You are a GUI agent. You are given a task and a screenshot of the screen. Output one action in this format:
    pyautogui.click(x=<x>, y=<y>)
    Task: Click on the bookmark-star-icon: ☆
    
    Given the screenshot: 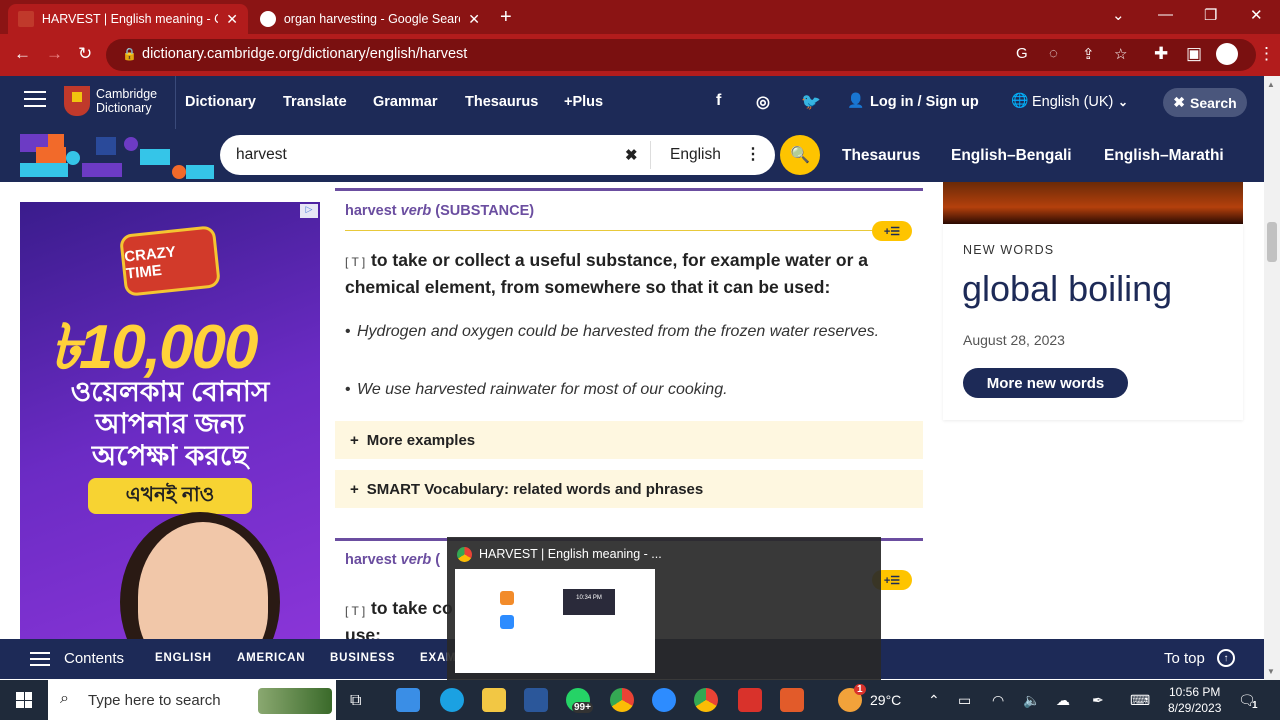 What is the action you would take?
    pyautogui.click(x=1120, y=54)
    